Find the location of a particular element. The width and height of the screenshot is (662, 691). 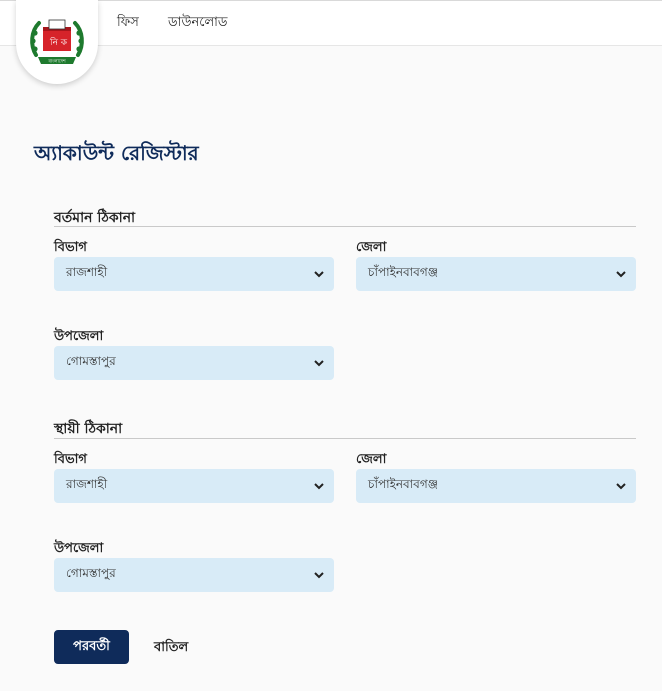

cancel-button: বাতিল is located at coordinates (171, 648).